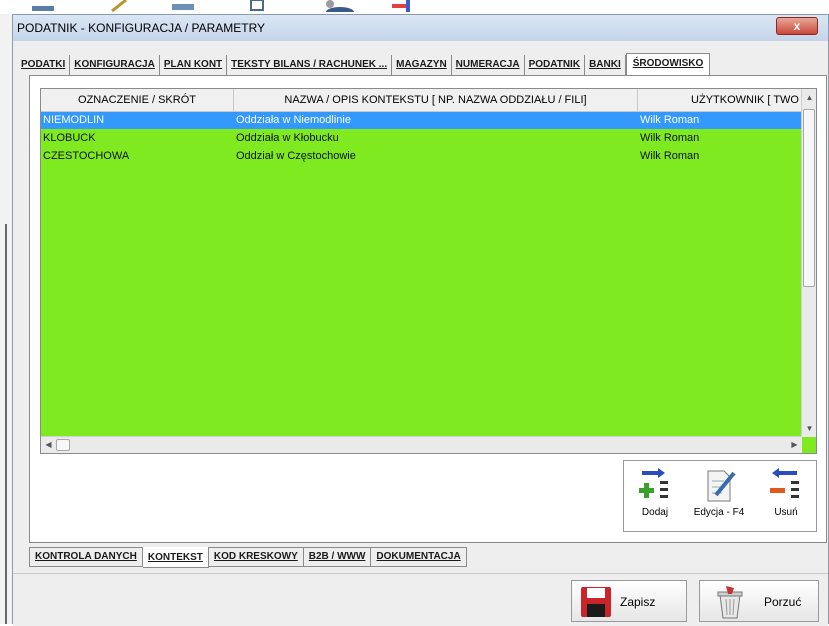 The width and height of the screenshot is (829, 626). Describe the element at coordinates (414, 7) in the screenshot. I see `background-toolbar` at that location.